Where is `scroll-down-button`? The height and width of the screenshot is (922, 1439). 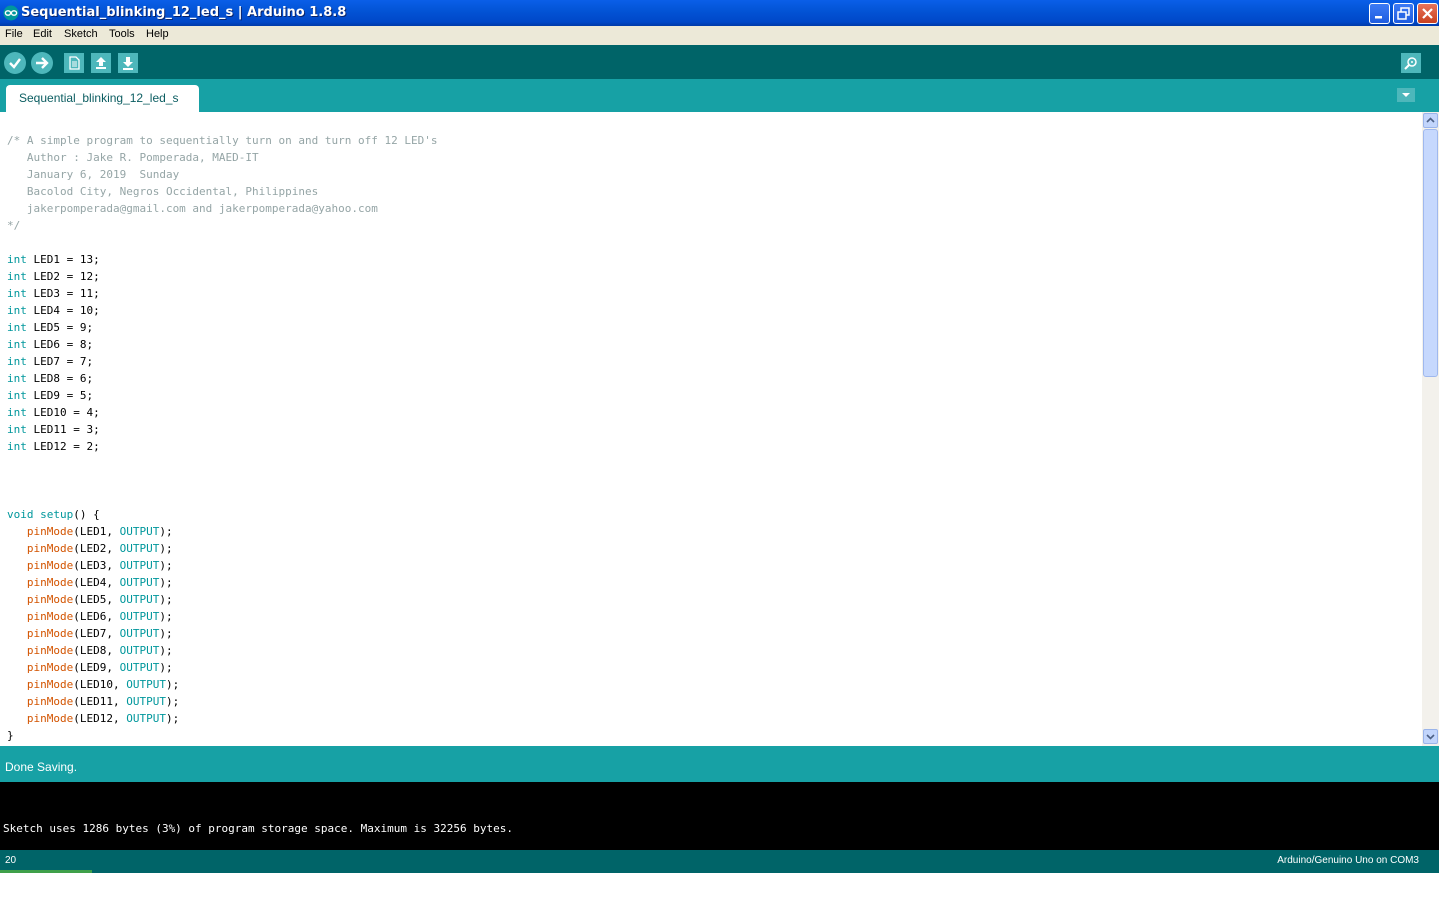 scroll-down-button is located at coordinates (1430, 736).